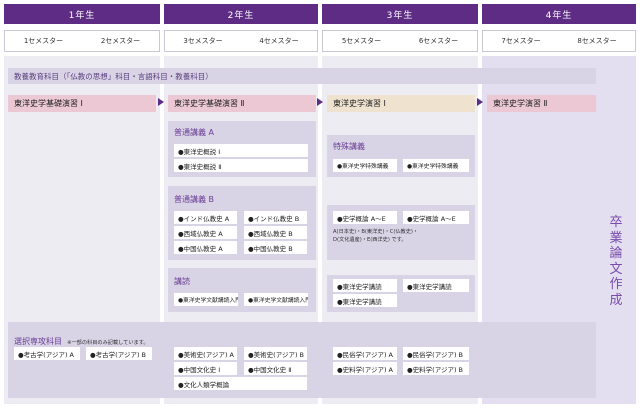  I want to click on year1-header: 1年生, so click(82, 14).